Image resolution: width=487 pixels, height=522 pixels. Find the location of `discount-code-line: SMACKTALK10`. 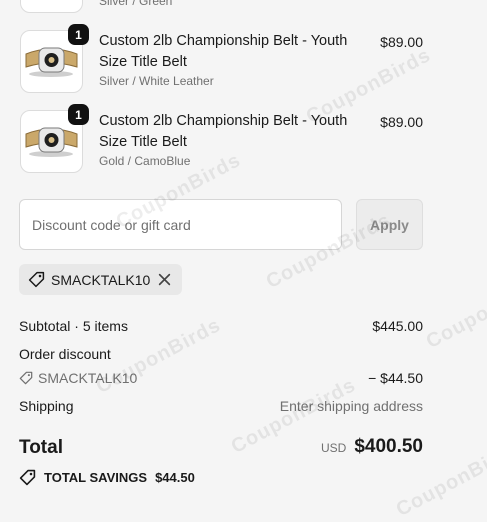

discount-code-line: SMACKTALK10 is located at coordinates (78, 378).